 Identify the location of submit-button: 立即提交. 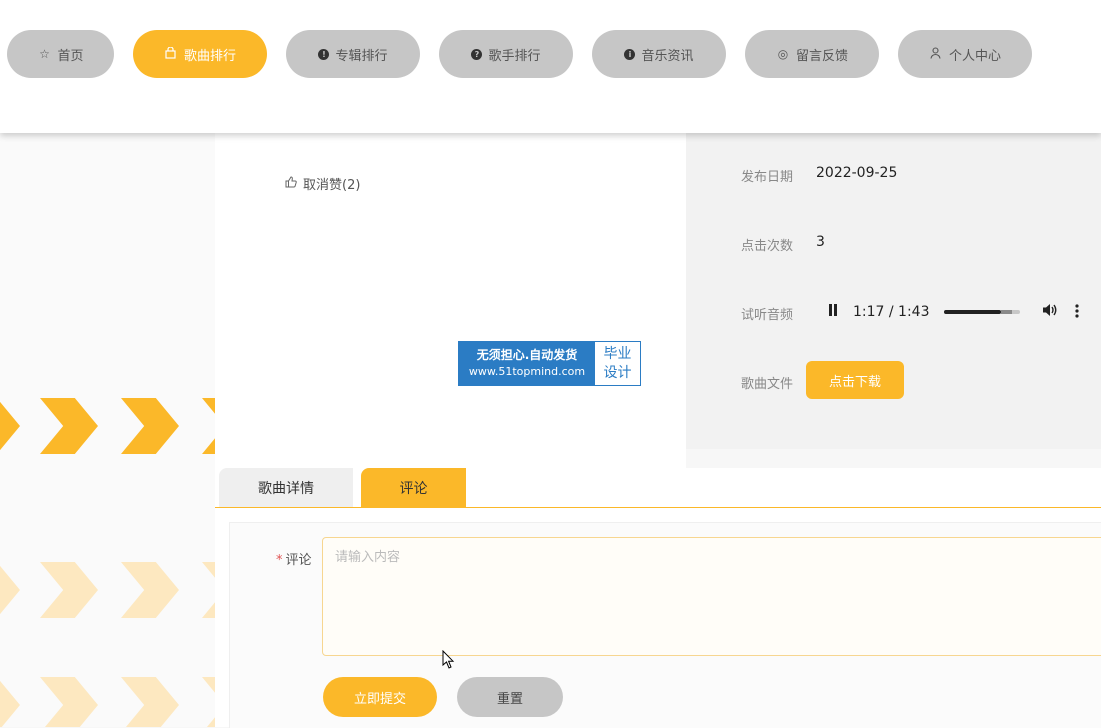
(380, 697).